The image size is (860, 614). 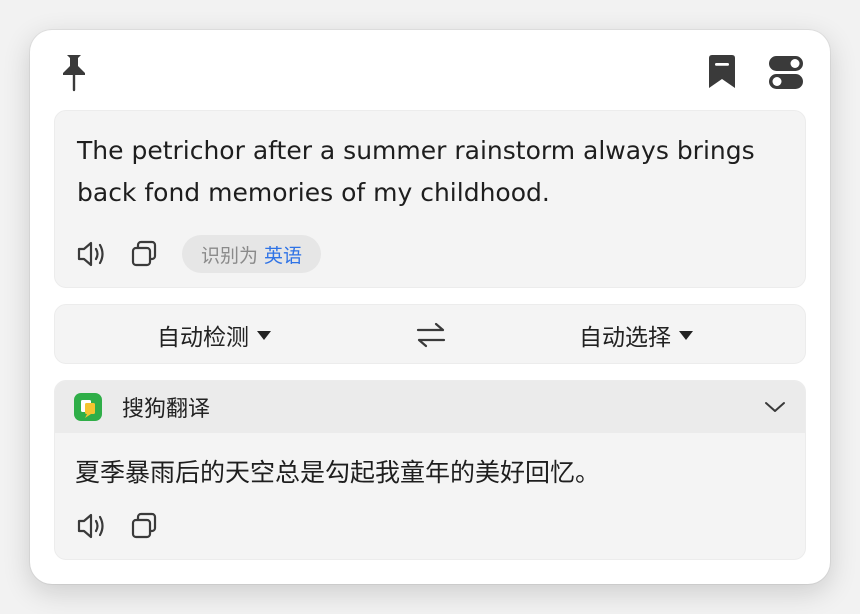 I want to click on chevron-down-icon, so click(x=775, y=407).